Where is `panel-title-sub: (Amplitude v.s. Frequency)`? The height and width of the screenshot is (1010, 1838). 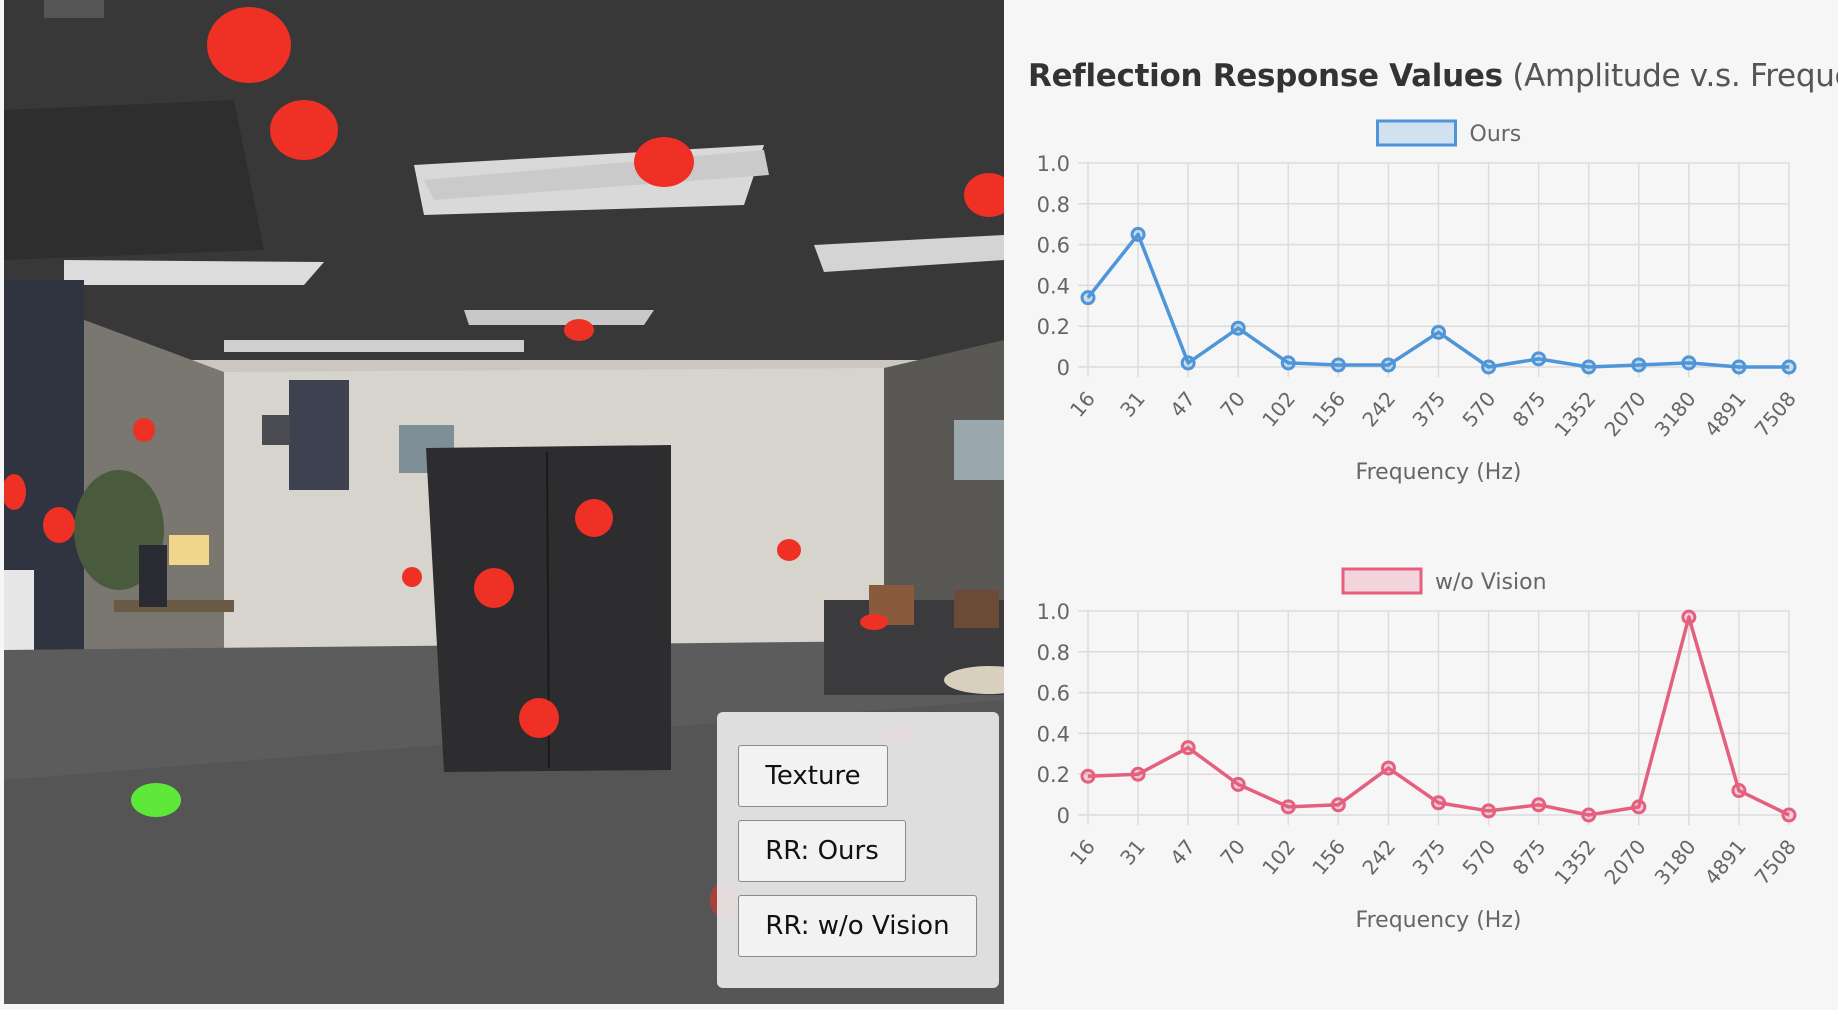 panel-title-sub: (Amplitude v.s. Frequency) is located at coordinates (1675, 76).